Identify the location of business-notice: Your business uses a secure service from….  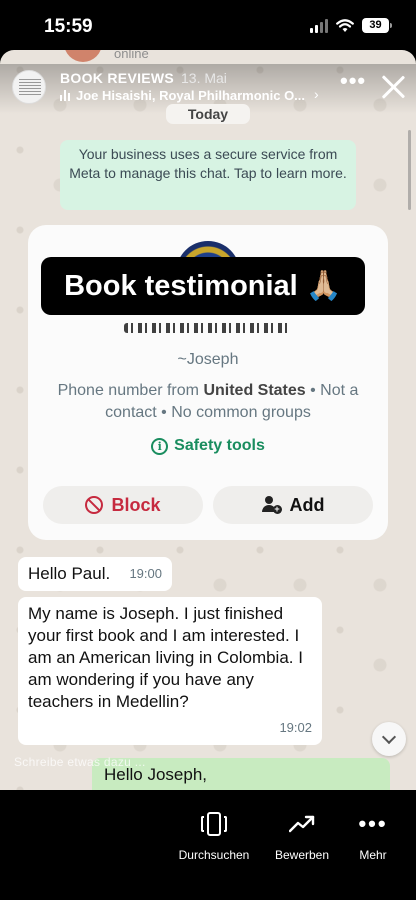
(208, 175).